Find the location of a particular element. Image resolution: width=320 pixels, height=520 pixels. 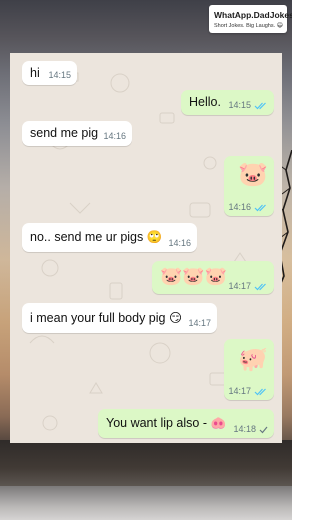

snowy-field is located at coordinates (146, 503).